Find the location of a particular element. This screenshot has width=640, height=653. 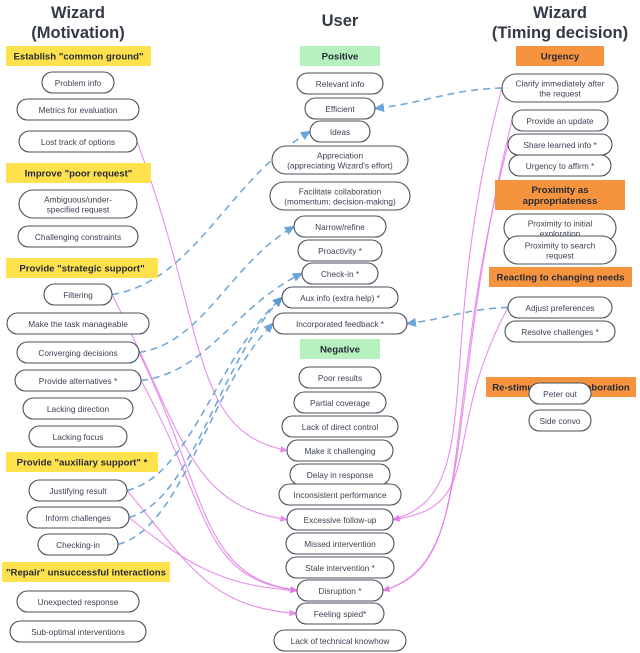

concept-node: Ideas is located at coordinates (340, 131).